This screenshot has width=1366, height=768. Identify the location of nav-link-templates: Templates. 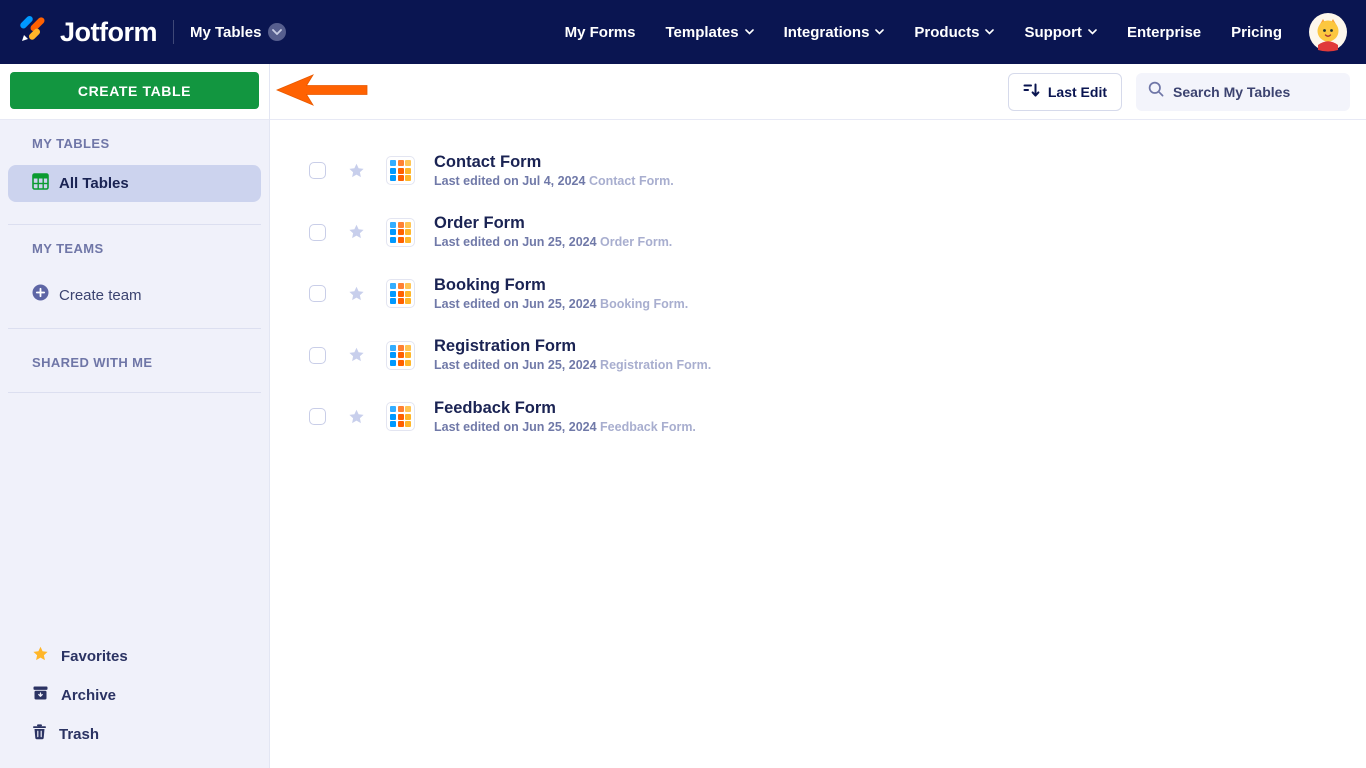
(709, 32).